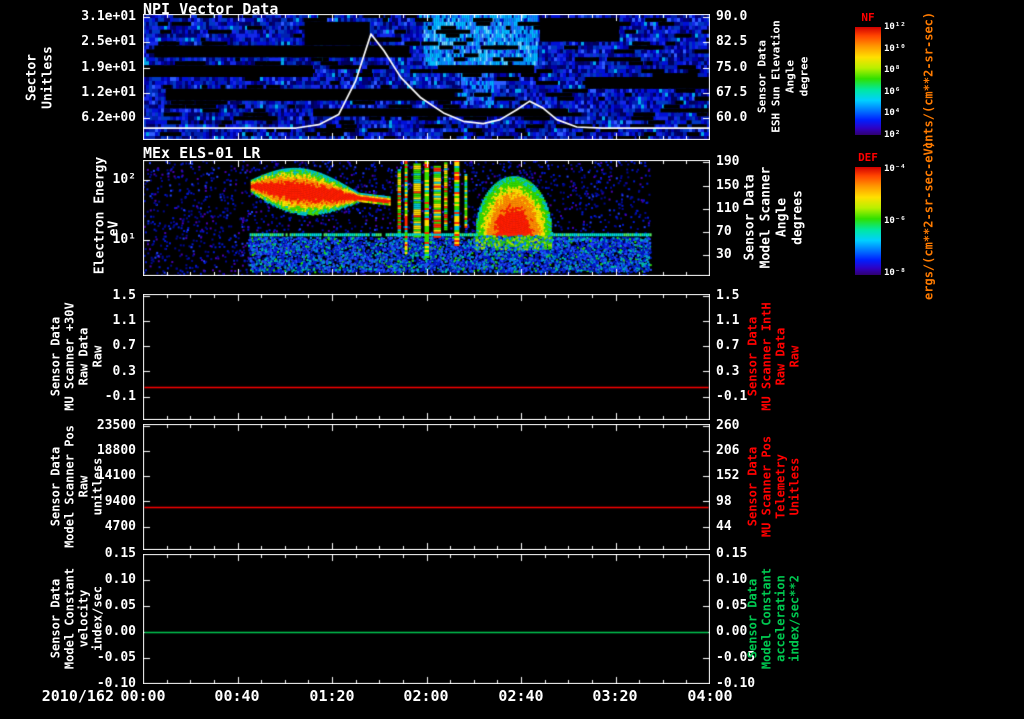  Describe the element at coordinates (895, 27) in the screenshot. I see `colorbar-tick-label: 10¹²` at that location.